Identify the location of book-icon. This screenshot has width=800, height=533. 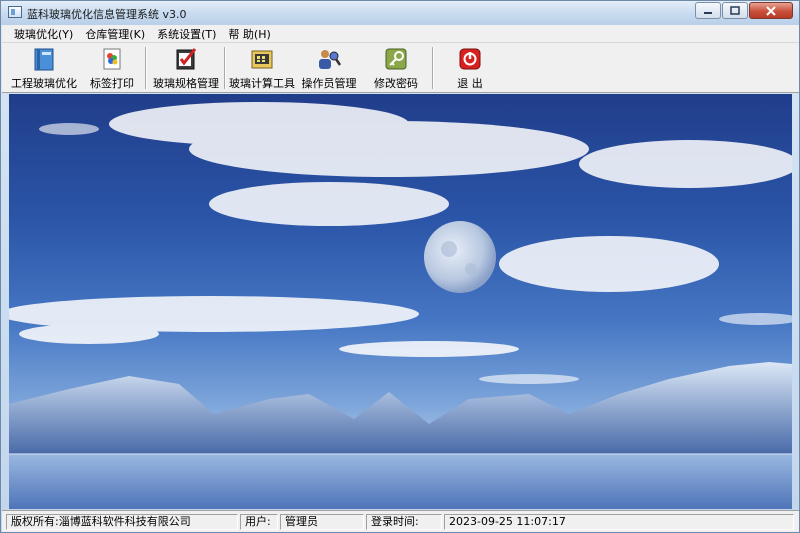
(44, 59).